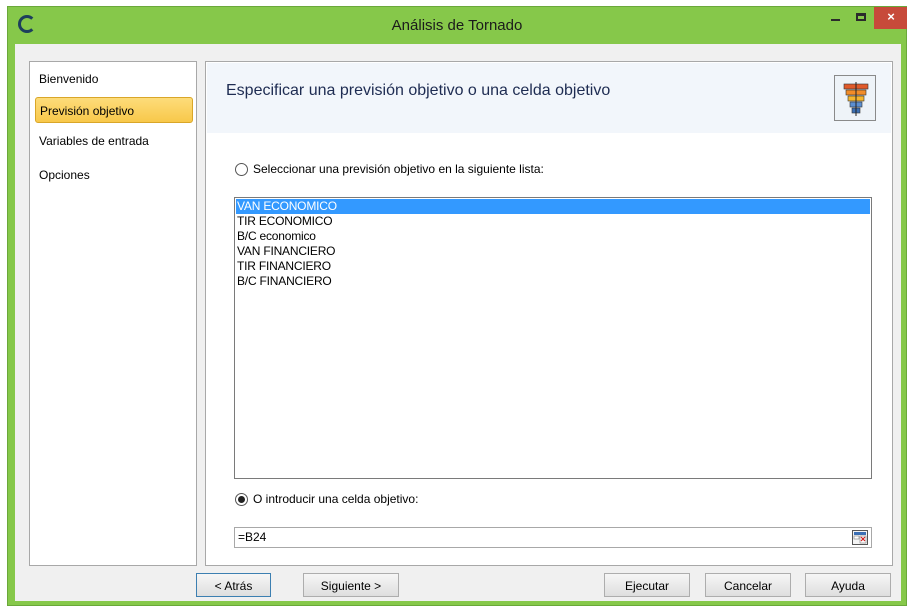 This screenshot has width=907, height=608. I want to click on list-item: VAN ECONOMICO, so click(553, 206).